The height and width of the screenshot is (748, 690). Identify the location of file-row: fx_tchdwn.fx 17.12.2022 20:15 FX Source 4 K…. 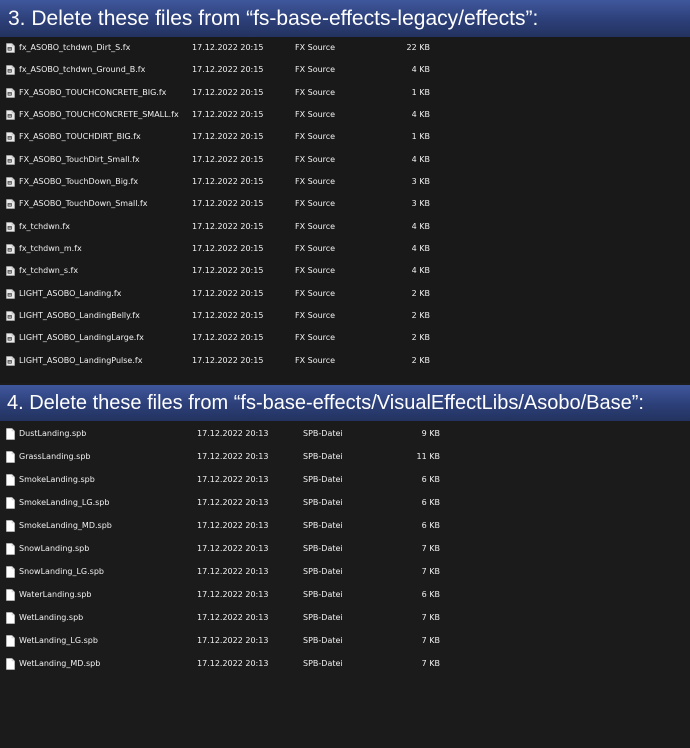
(345, 227).